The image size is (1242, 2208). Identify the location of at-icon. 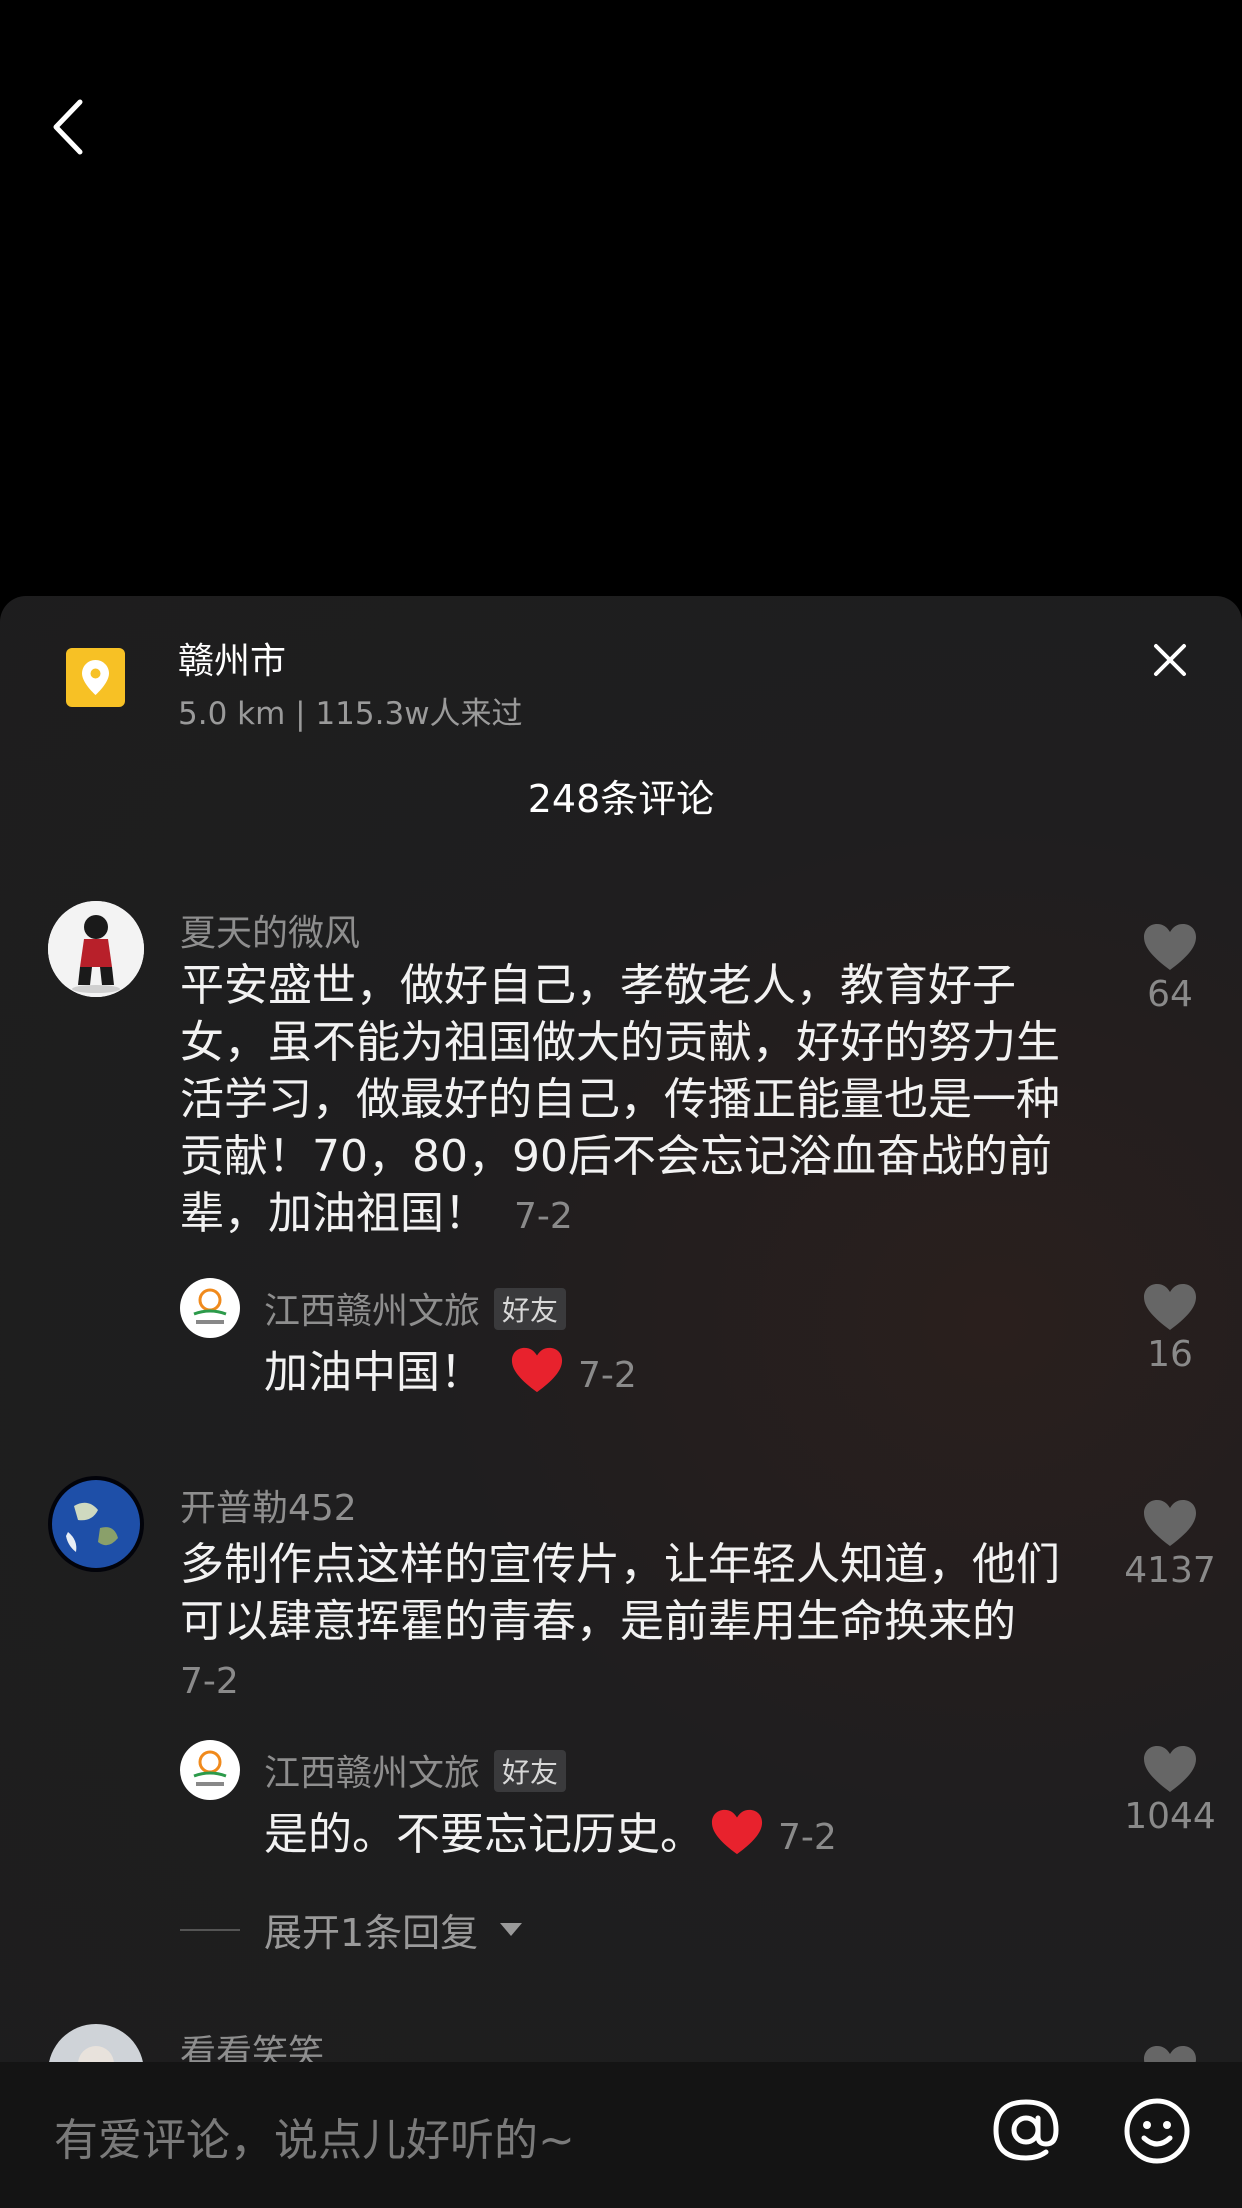
(1026, 2130).